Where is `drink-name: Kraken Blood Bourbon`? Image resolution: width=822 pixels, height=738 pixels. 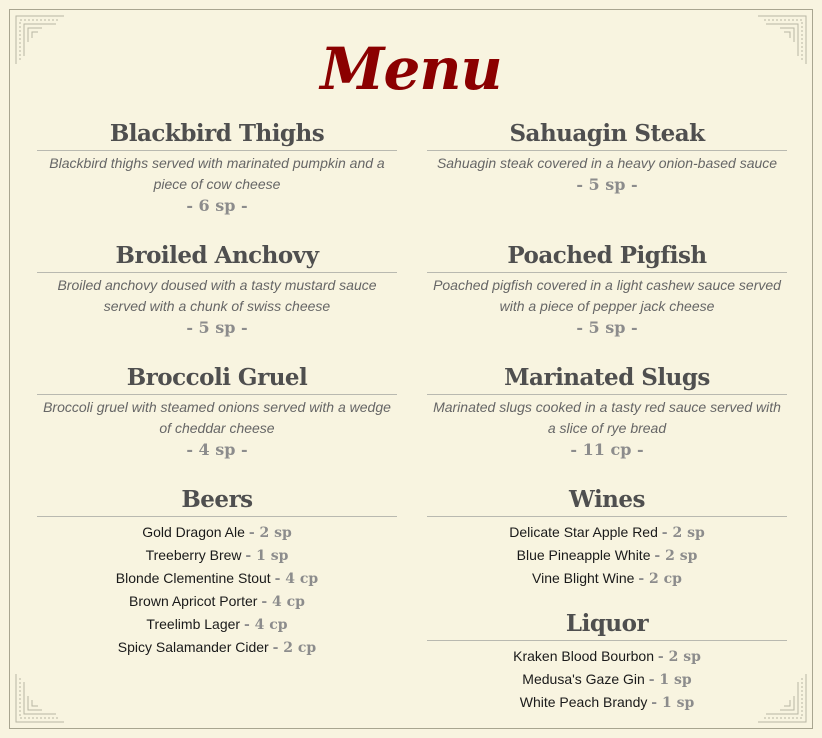 drink-name: Kraken Blood Bourbon is located at coordinates (583, 656).